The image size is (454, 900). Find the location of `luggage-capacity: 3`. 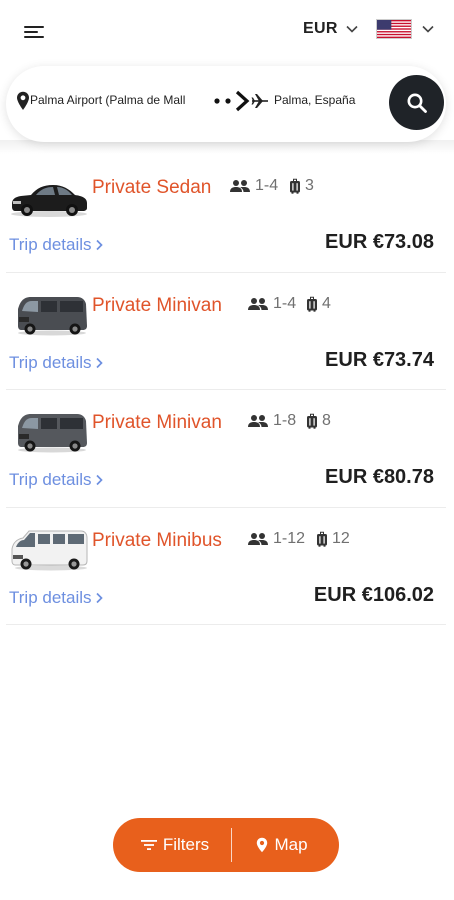

luggage-capacity: 3 is located at coordinates (301, 186).